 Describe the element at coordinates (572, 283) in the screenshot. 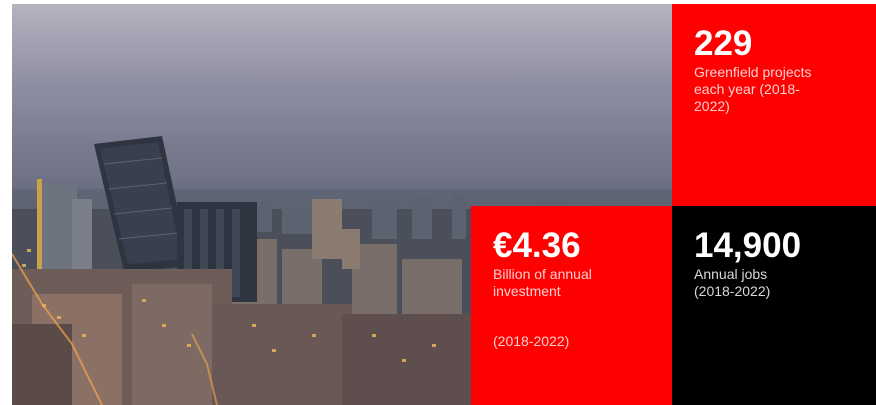

I see `stat-caption-investment: Billion of annual investment` at that location.